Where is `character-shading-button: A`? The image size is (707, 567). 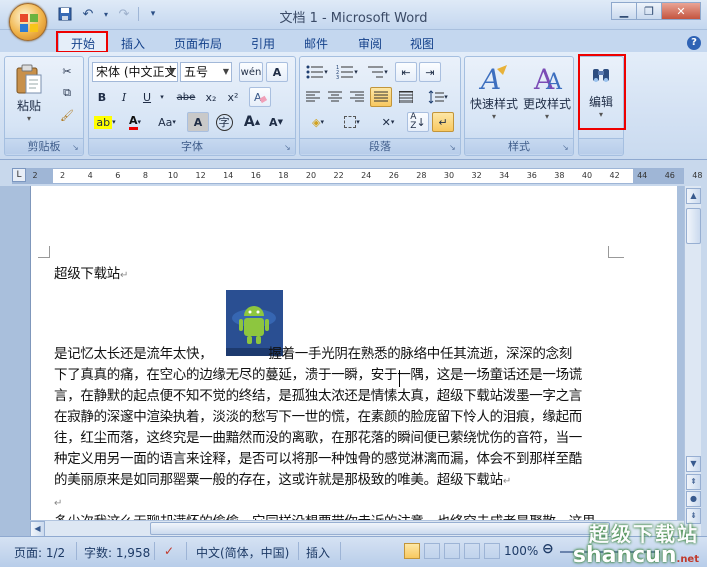 character-shading-button: A is located at coordinates (198, 122).